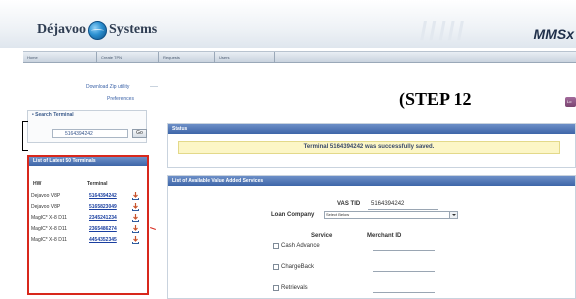  What do you see at coordinates (90, 133) in the screenshot?
I see `search-terminal-input: 5164394242` at bounding box center [90, 133].